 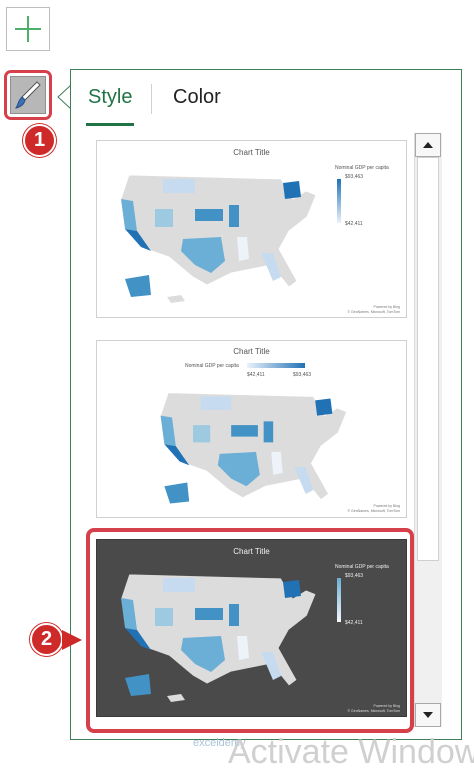 I want to click on tab-style-label: Style, so click(x=110, y=97).